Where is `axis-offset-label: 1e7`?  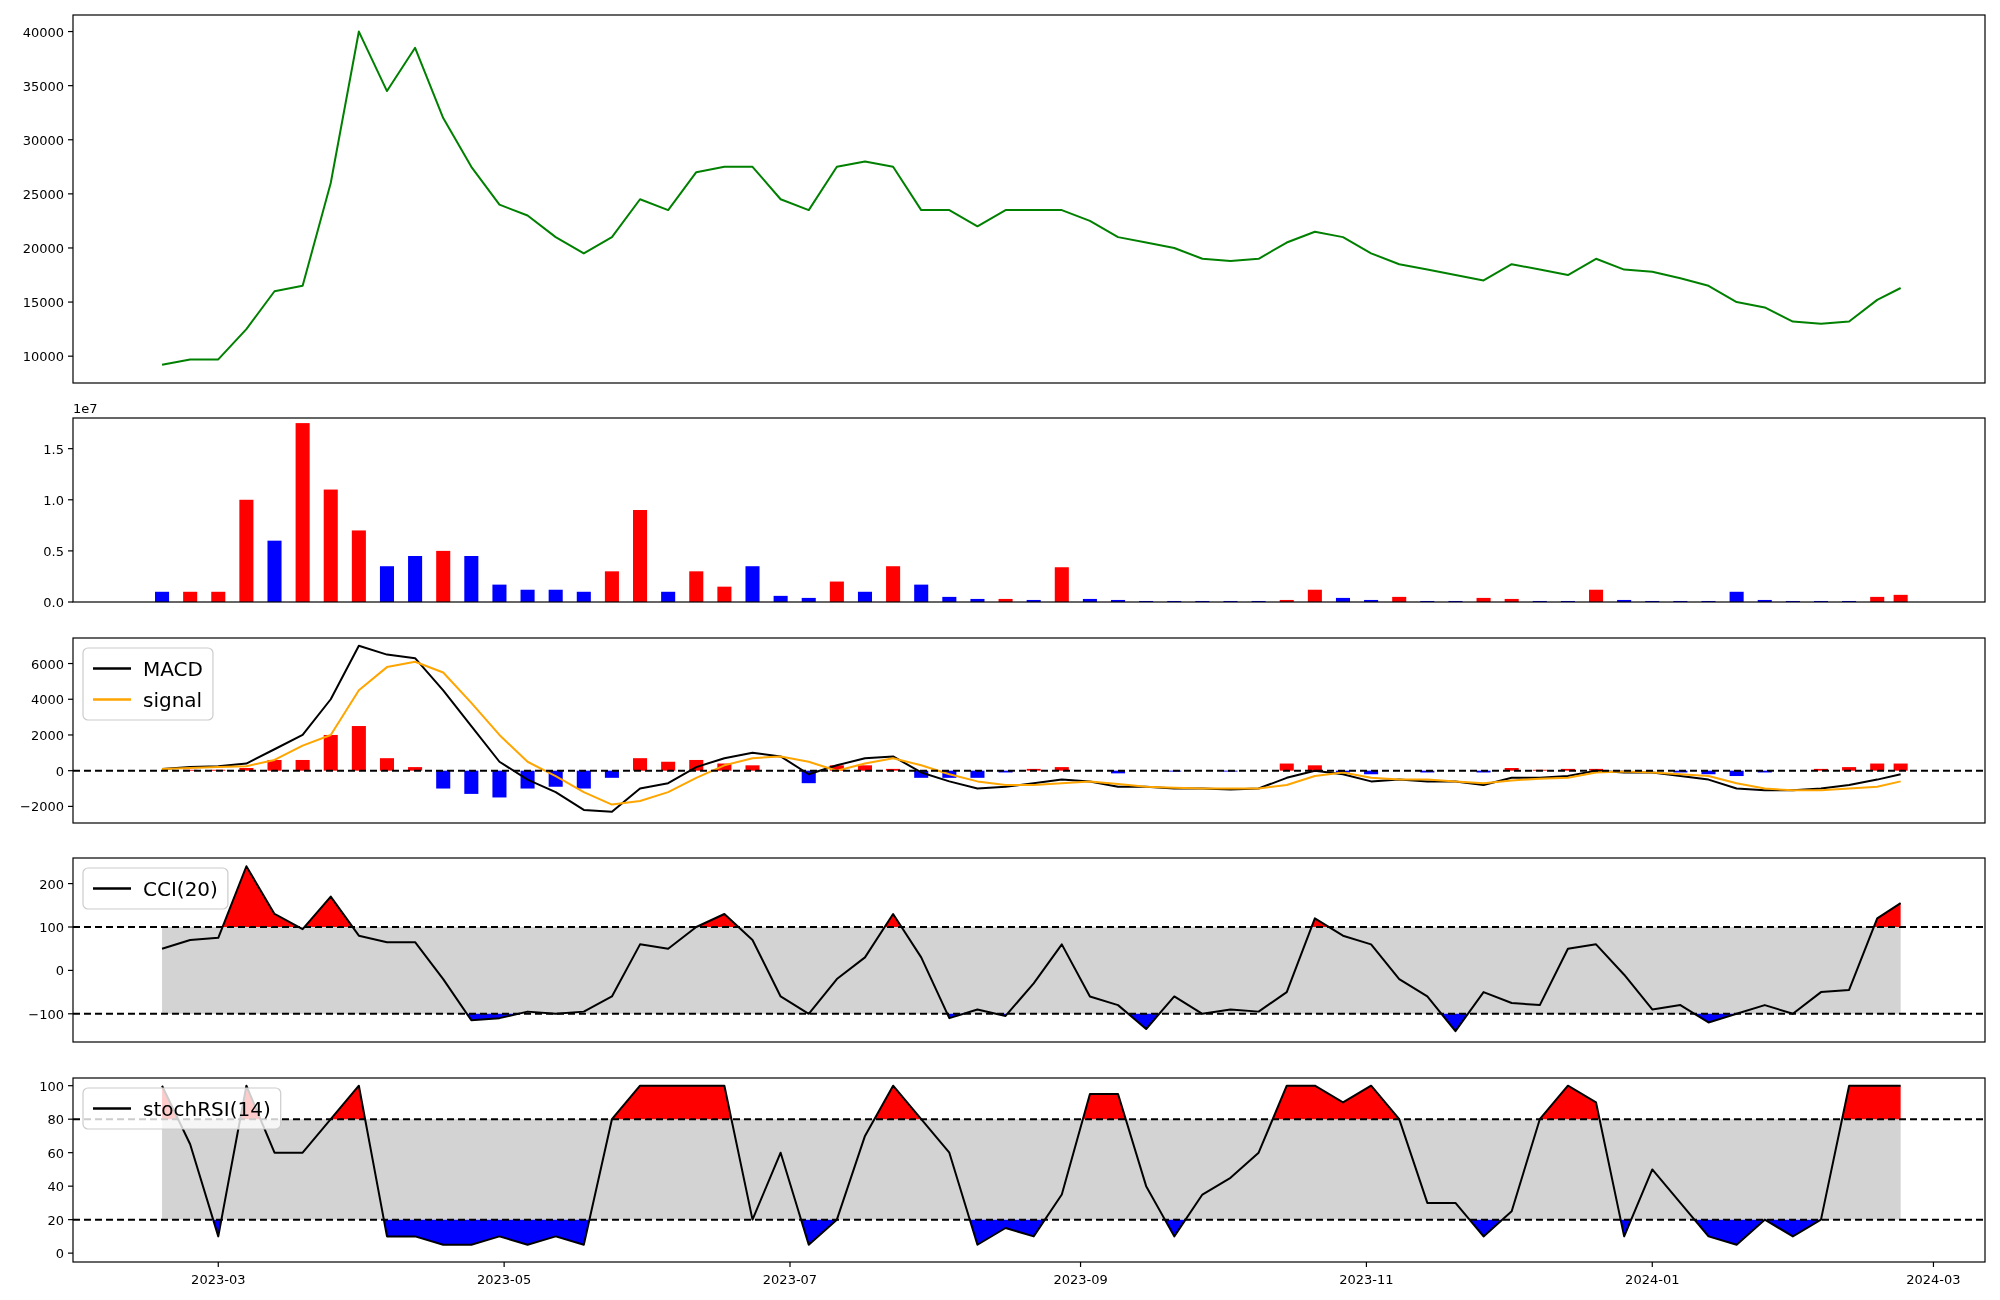
axis-offset-label: 1e7 is located at coordinates (85, 408).